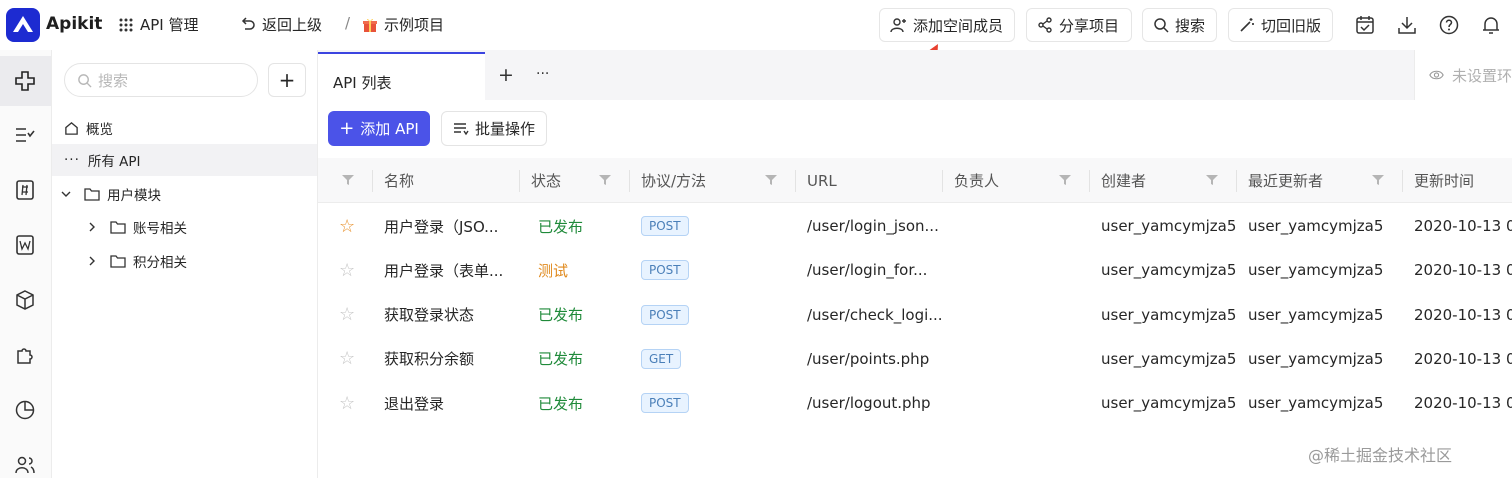  I want to click on add-item-button: +, so click(287, 80).